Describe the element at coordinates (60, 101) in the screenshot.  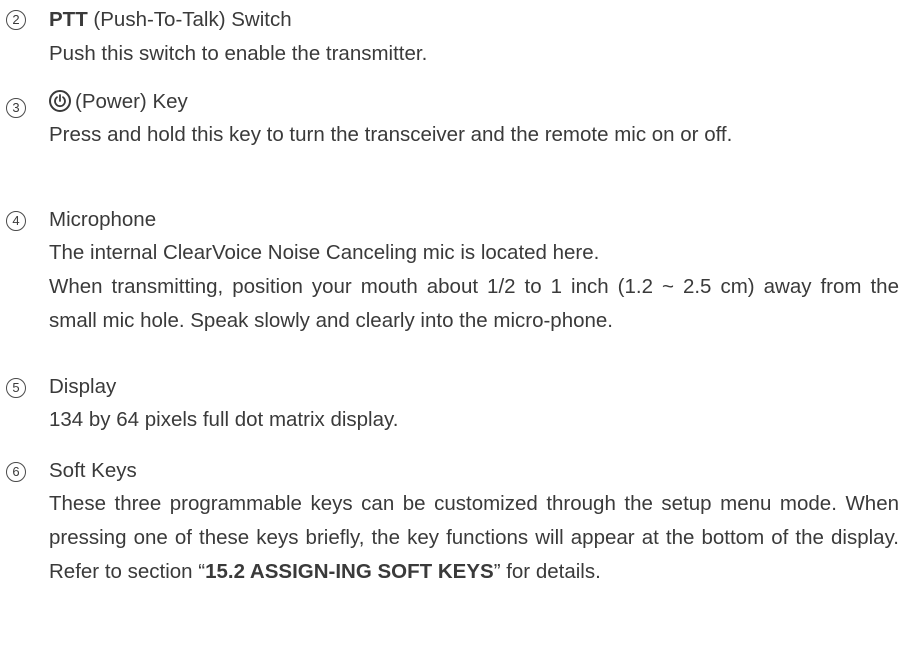
I see `power-icon` at that location.